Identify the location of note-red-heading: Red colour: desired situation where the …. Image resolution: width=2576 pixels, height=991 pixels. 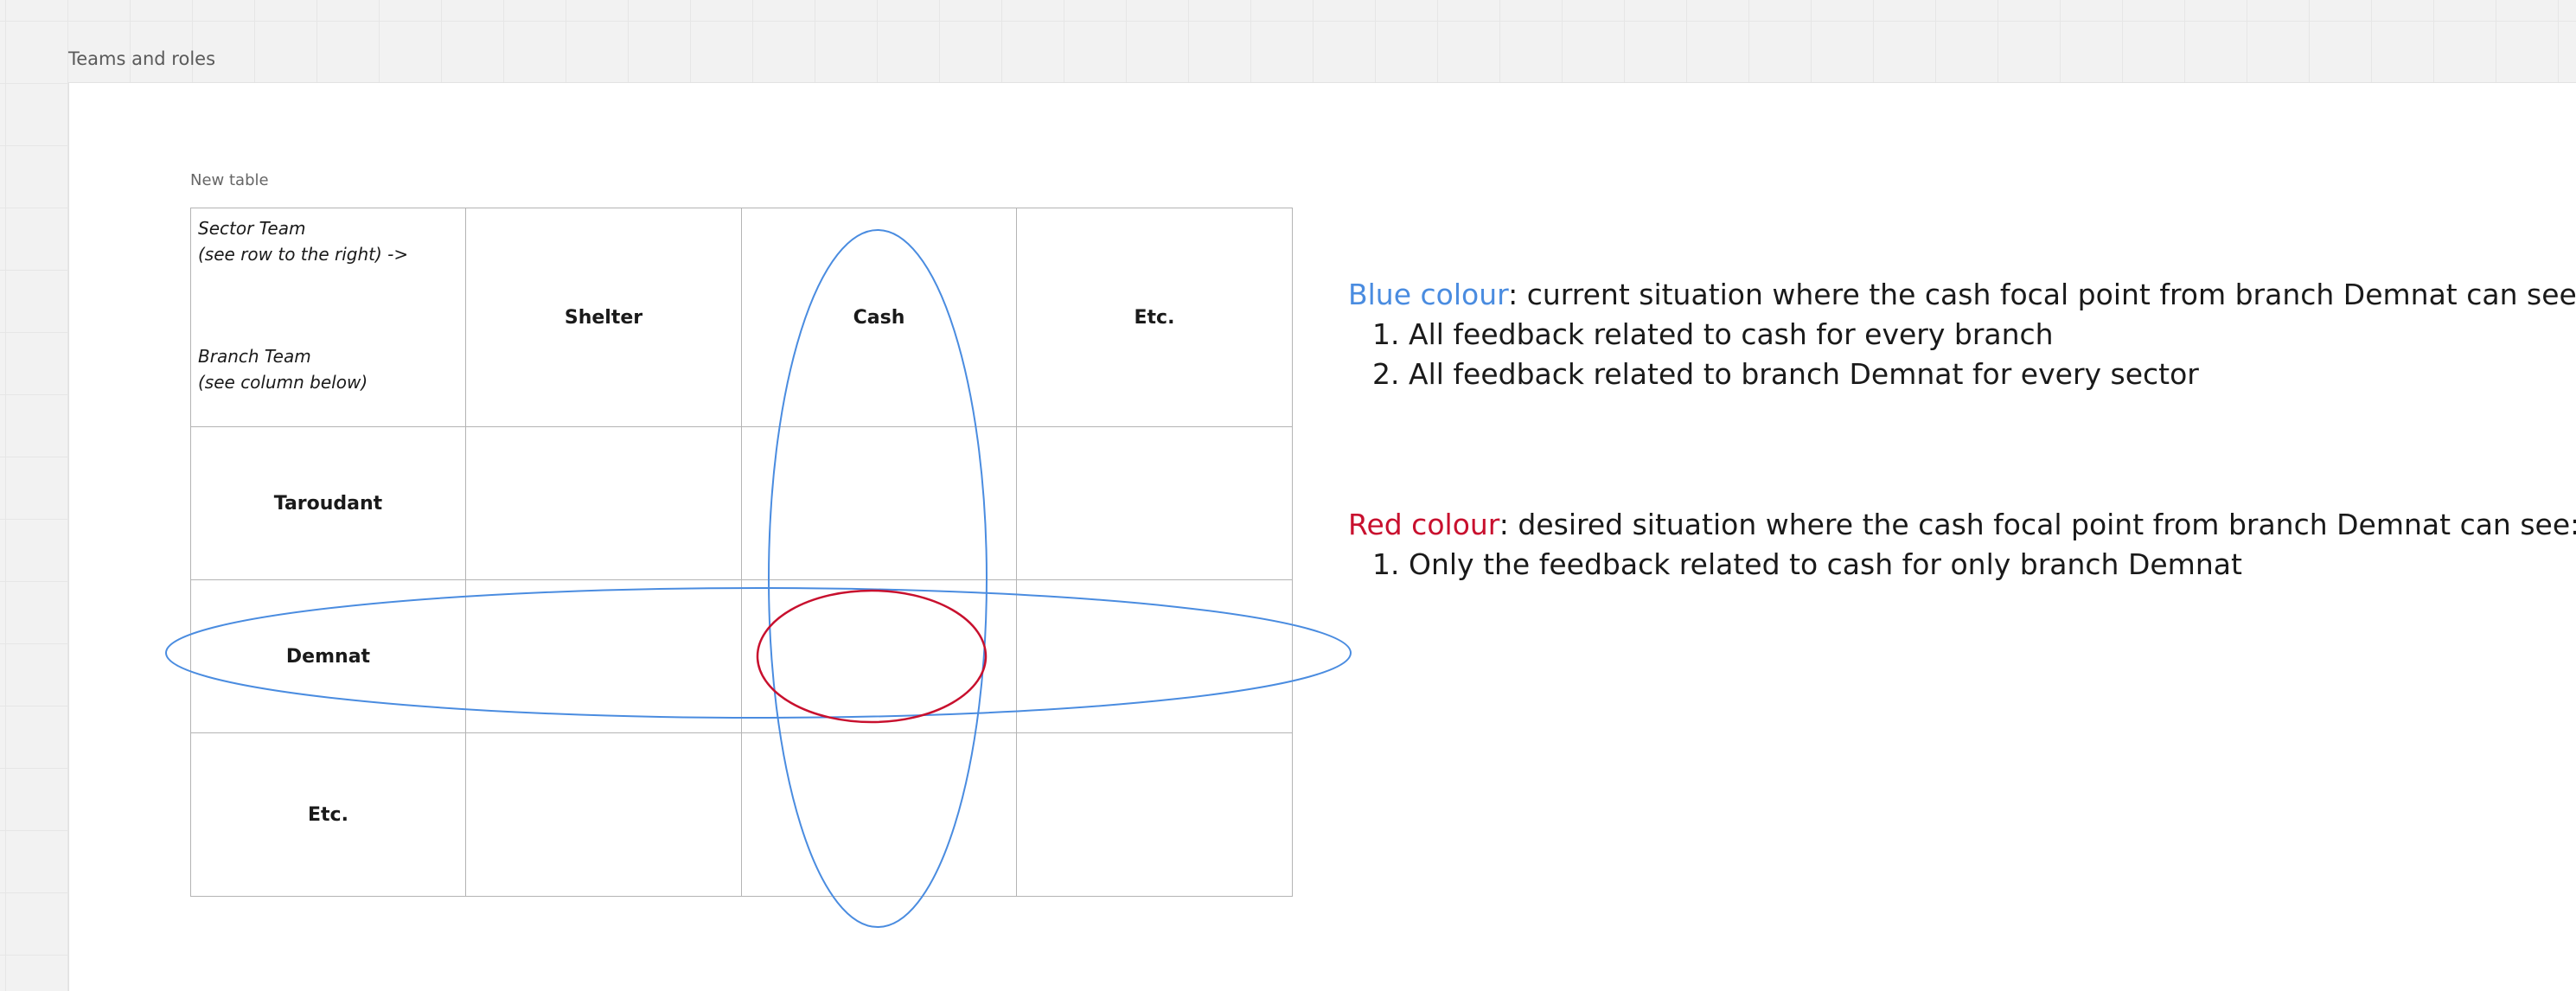
(1962, 525).